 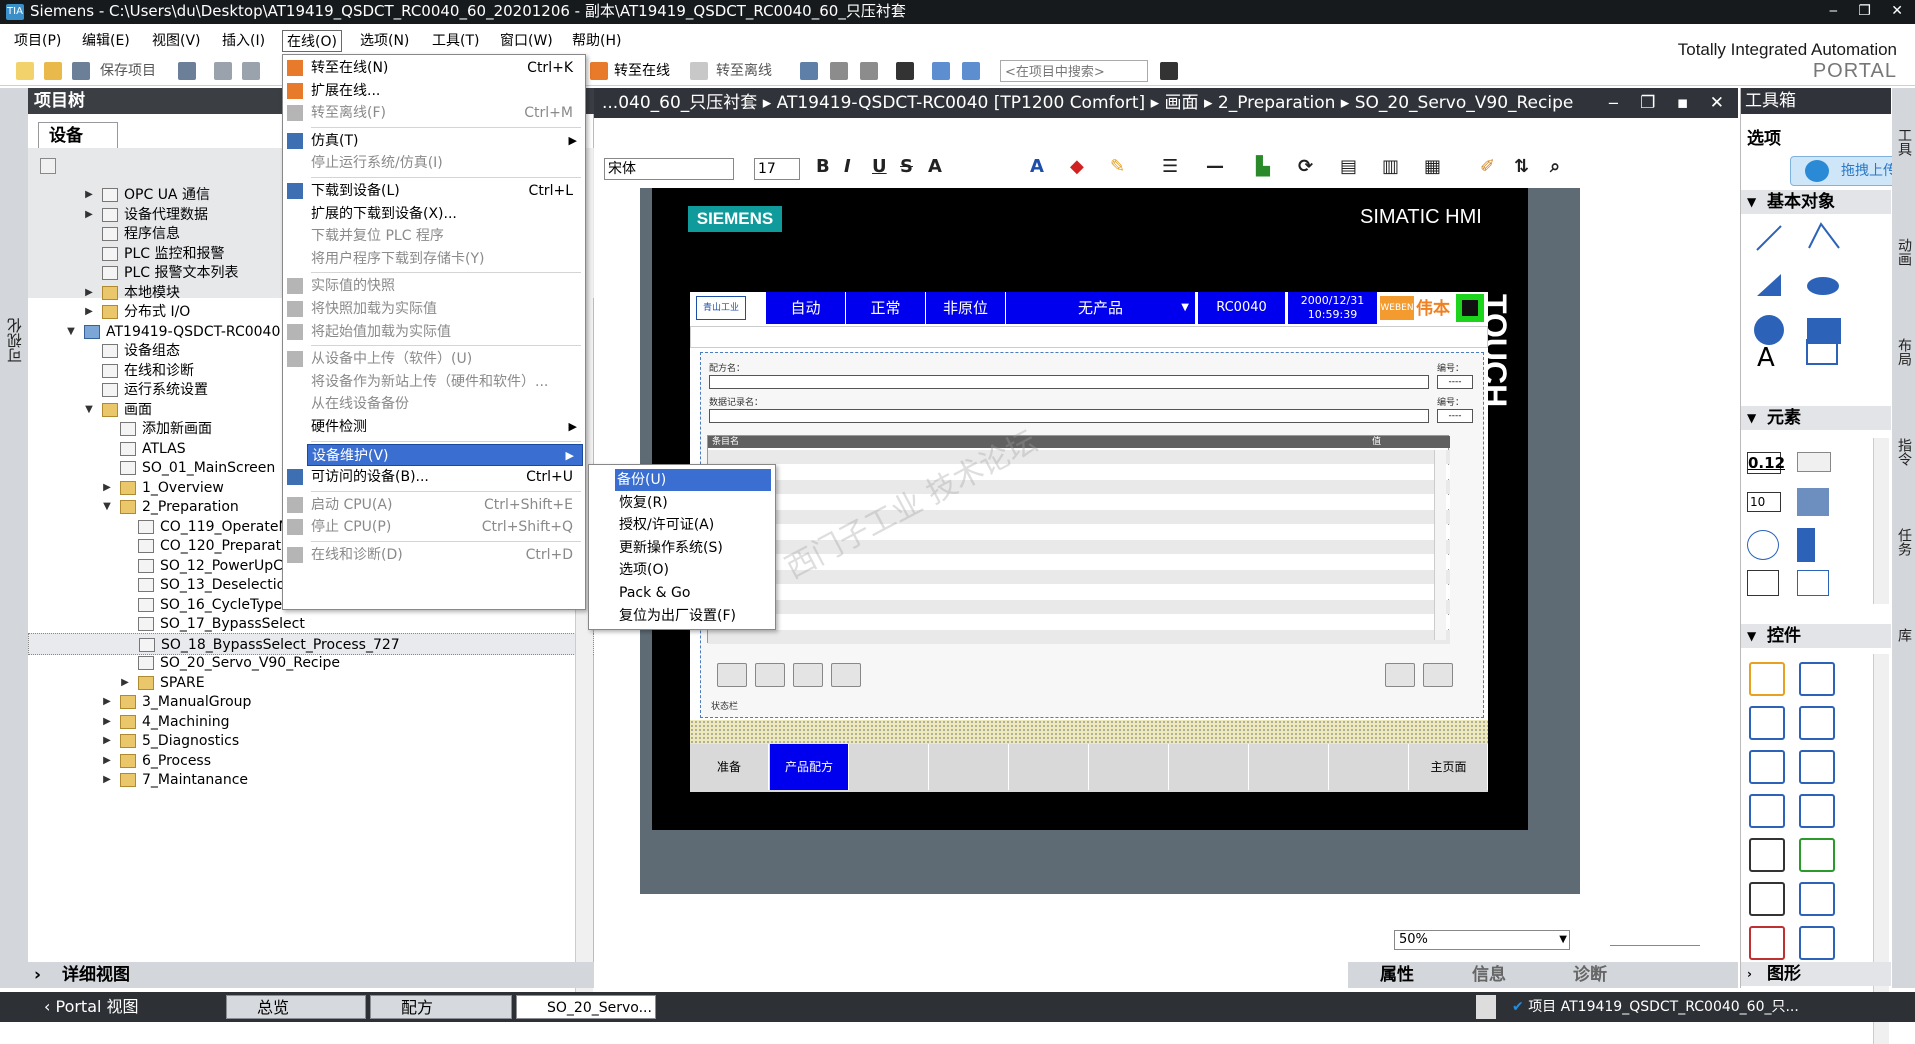 What do you see at coordinates (1817, 855) in the screenshot?
I see `media-player-tool` at bounding box center [1817, 855].